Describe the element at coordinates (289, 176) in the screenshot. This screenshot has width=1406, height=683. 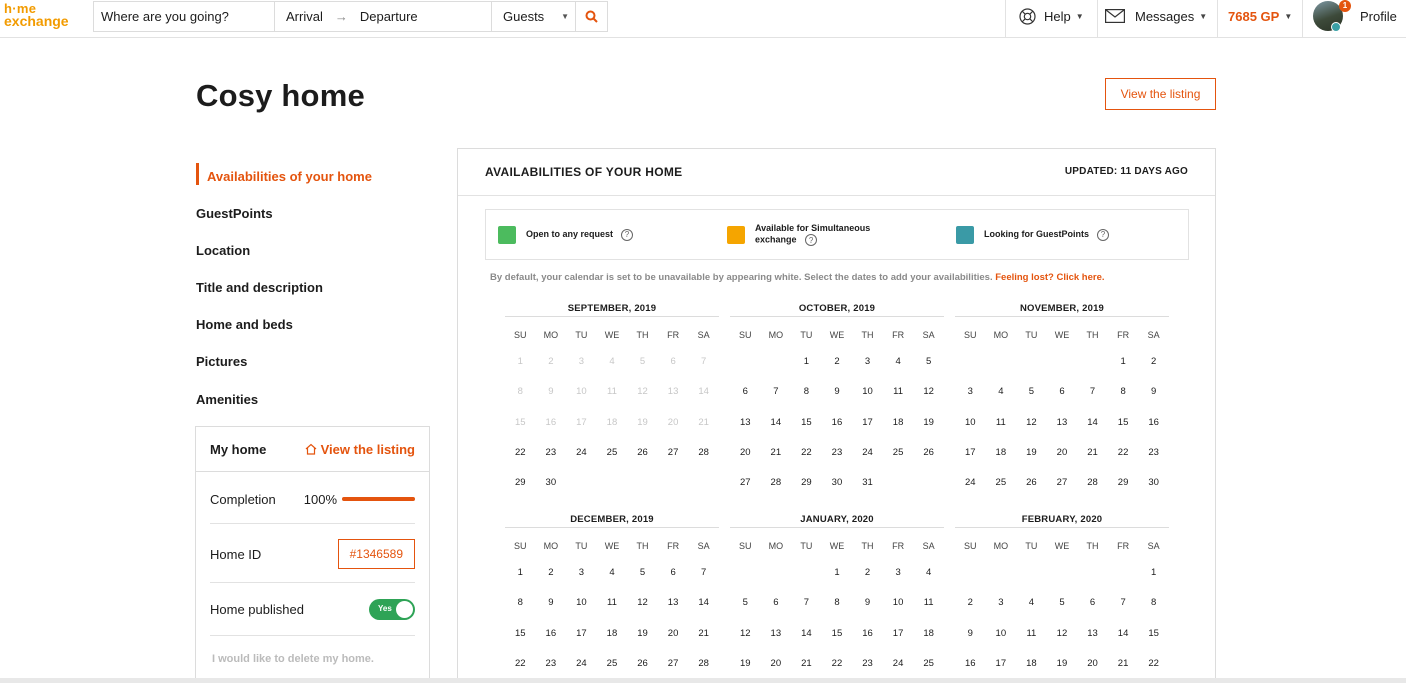
I see `sidebar-item-availabilities: Availabilities of your home` at that location.